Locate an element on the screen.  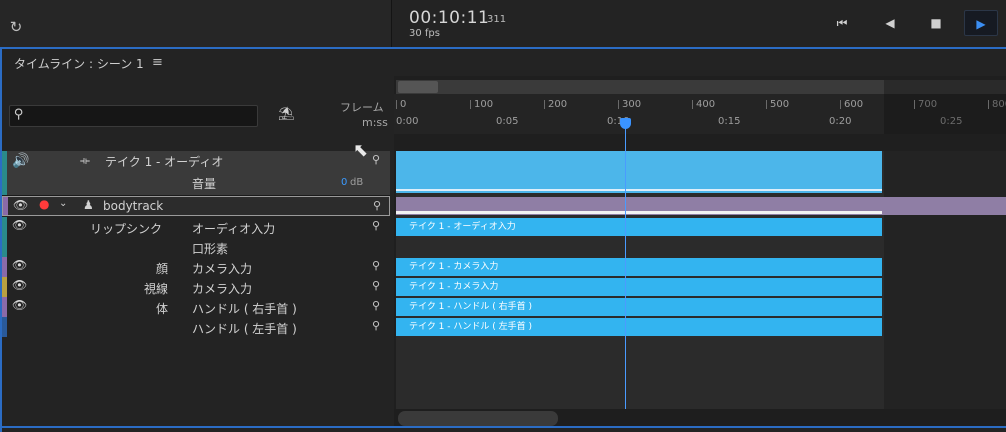
behavior-row: 👁 視線 カメラ入力 ⚲ is located at coordinates (196, 287).